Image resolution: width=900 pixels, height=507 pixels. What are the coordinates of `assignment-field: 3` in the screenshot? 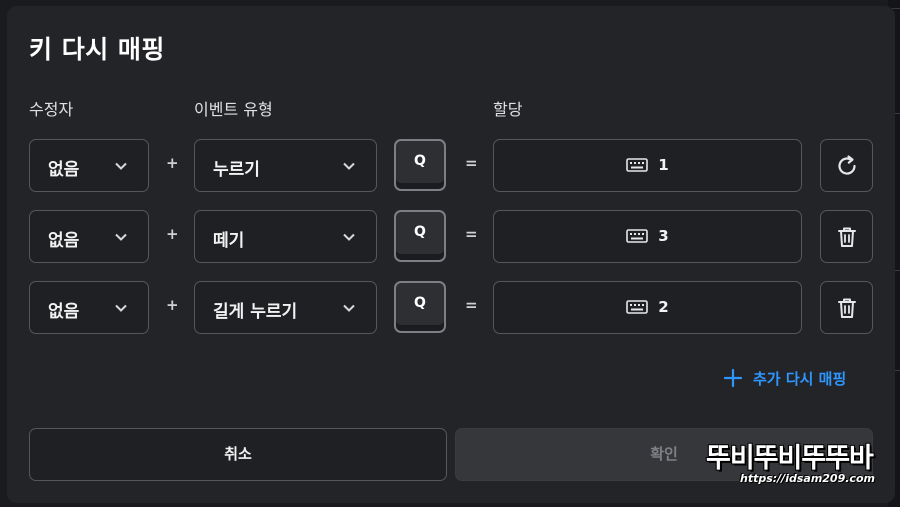 It's located at (647, 236).